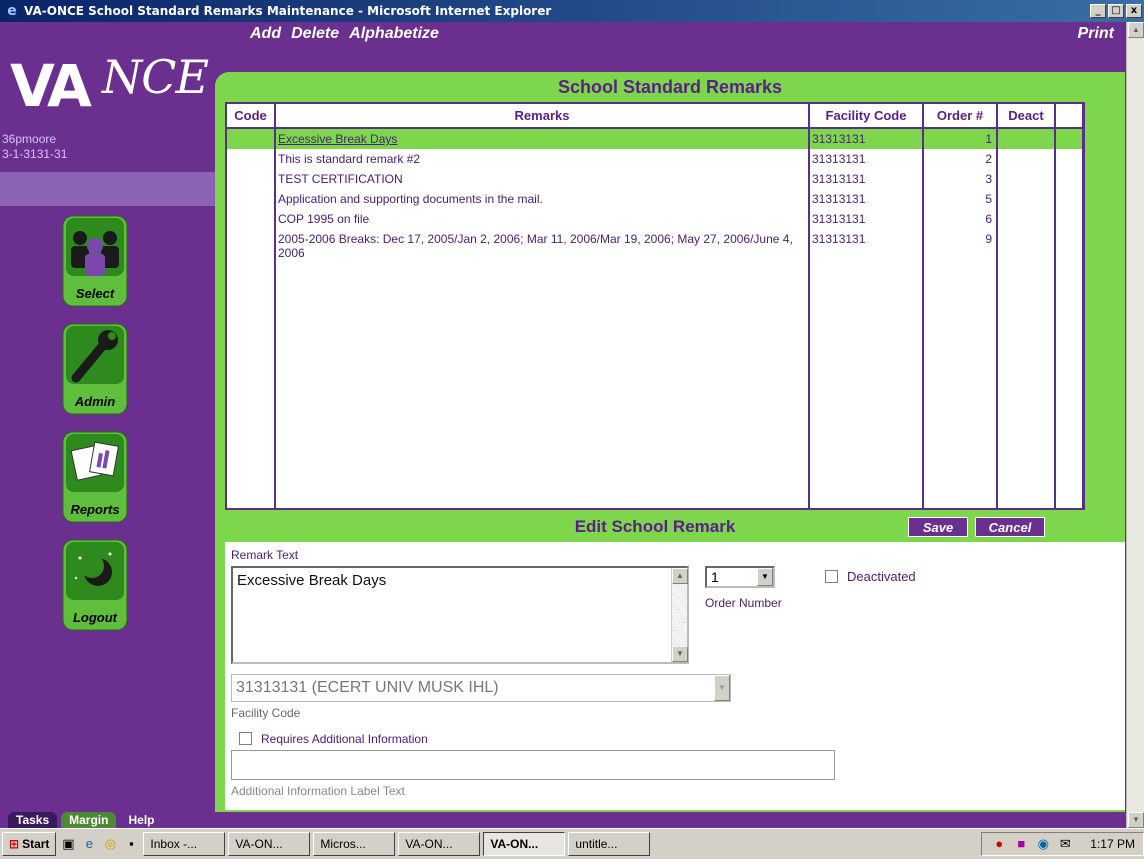 The width and height of the screenshot is (1144, 859). What do you see at coordinates (1026, 116) in the screenshot?
I see `column-header-deact: Deact` at bounding box center [1026, 116].